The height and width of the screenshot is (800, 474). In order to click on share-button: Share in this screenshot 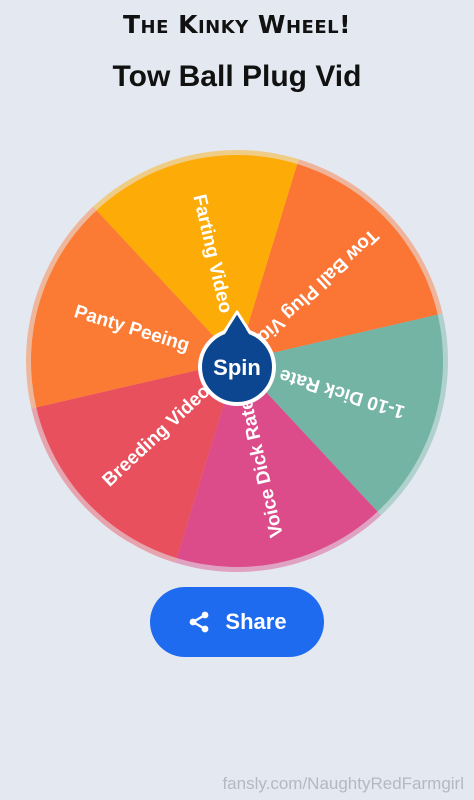, I will do `click(237, 622)`.